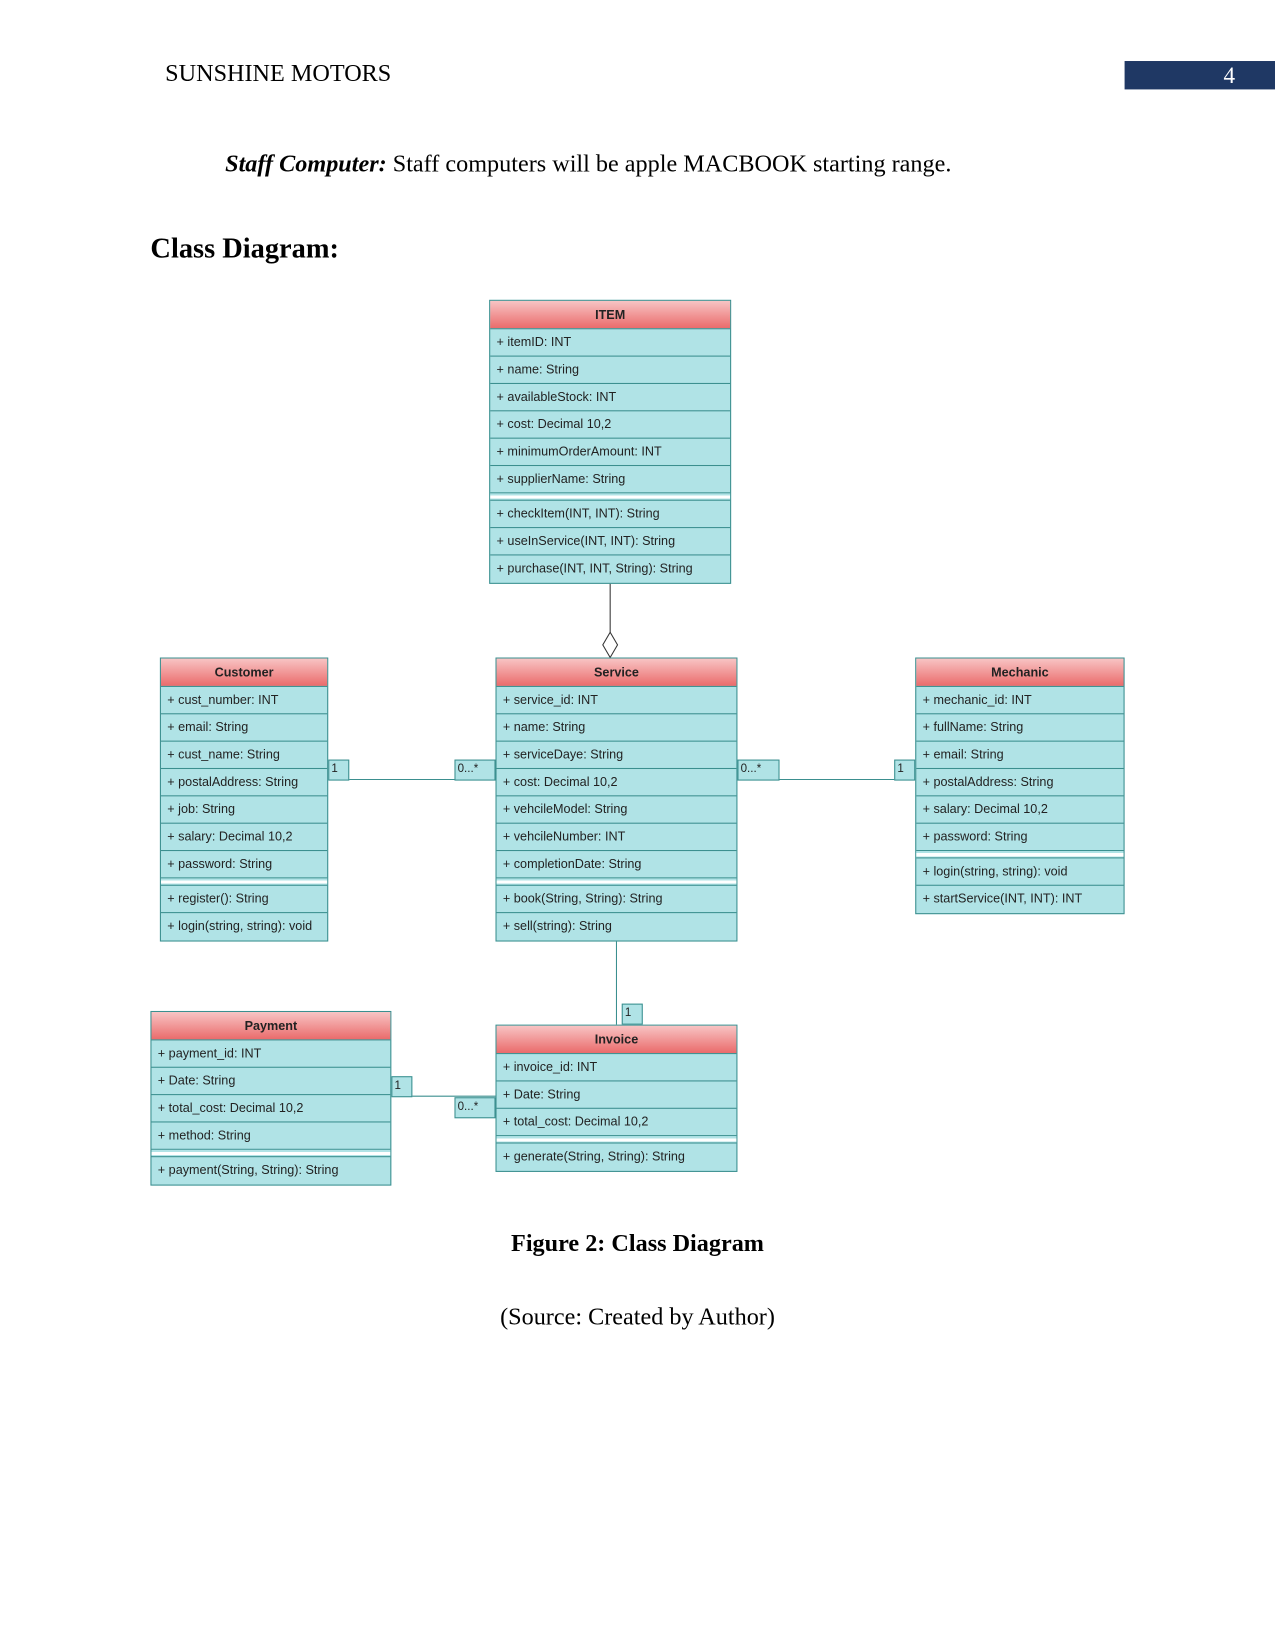  What do you see at coordinates (244, 756) in the screenshot?
I see `class-attribute: + cust_name: String` at bounding box center [244, 756].